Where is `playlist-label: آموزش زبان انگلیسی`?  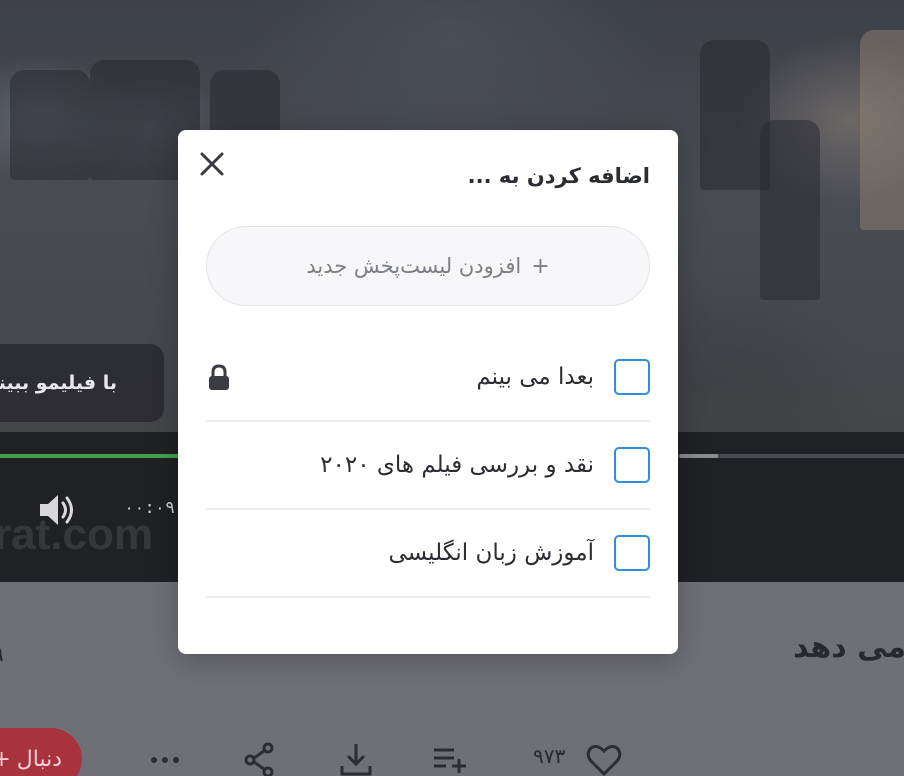
playlist-label: آموزش زبان انگلیسی is located at coordinates (491, 553).